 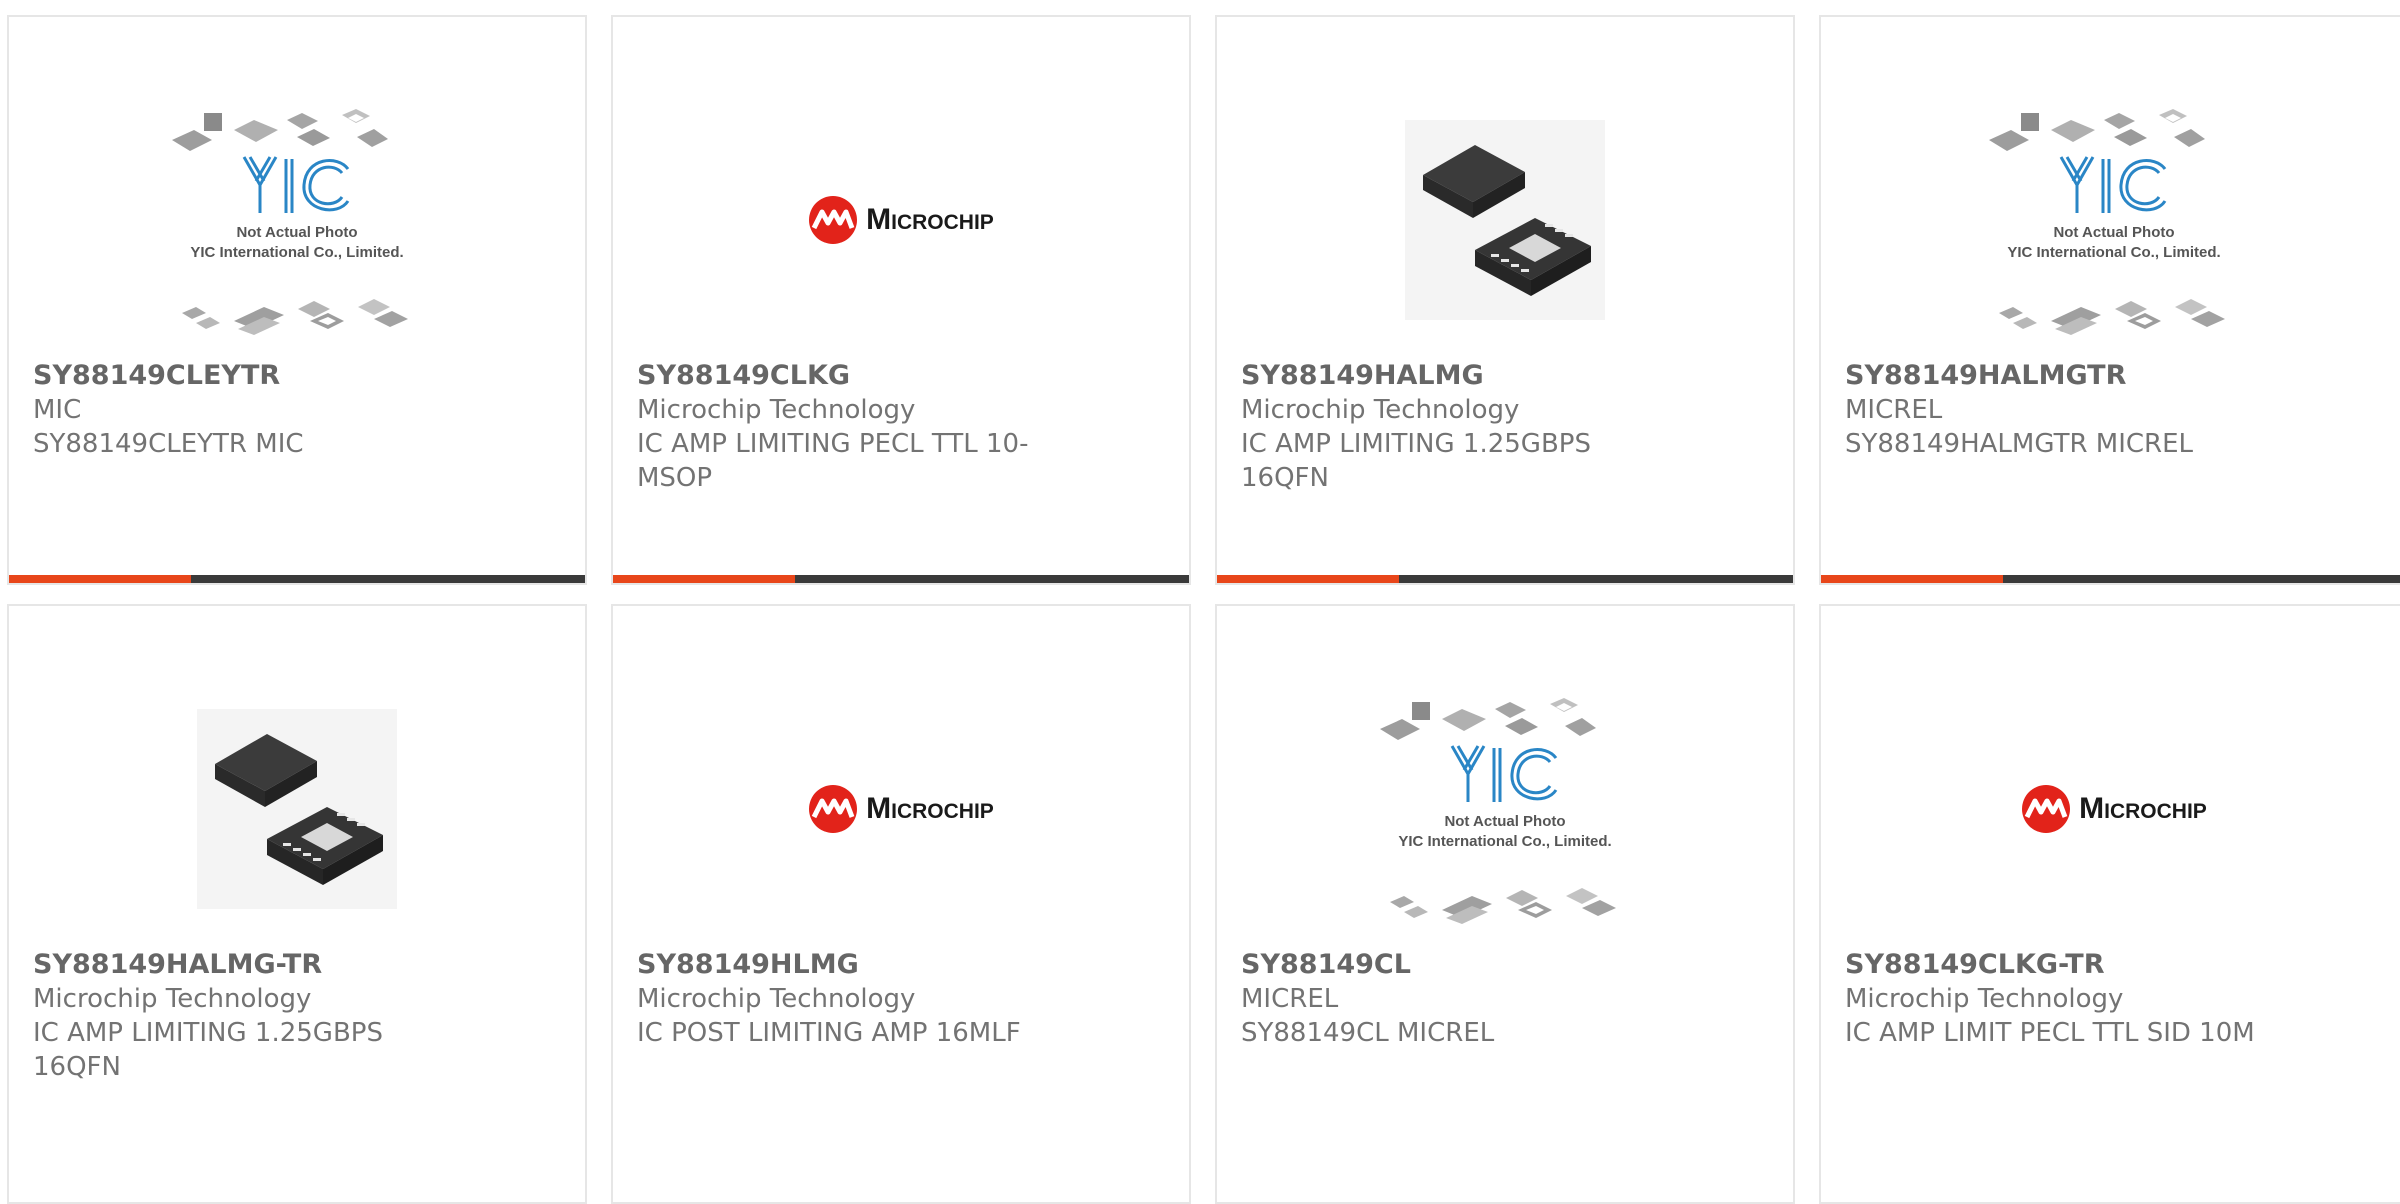 I want to click on description: IC AMP LIMITING PECL TTL 10-MSOP, so click(x=833, y=461).